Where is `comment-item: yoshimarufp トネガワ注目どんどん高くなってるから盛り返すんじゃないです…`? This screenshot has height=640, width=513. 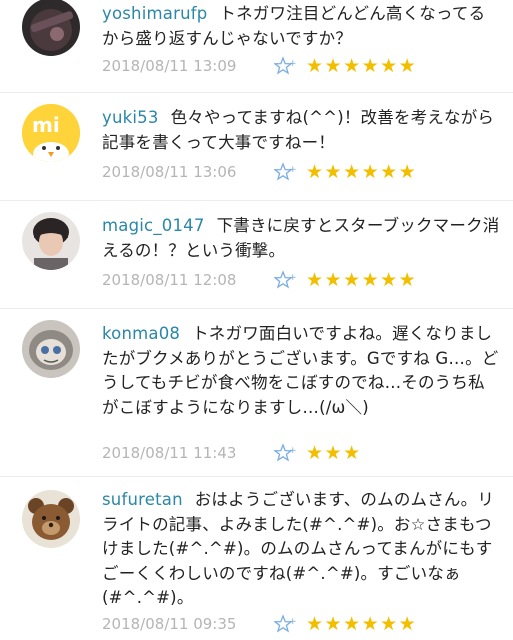
comment-item: yoshimarufp トネガワ注目どんどん高くなってるから盛り返すんじゃないです… is located at coordinates (256, 46).